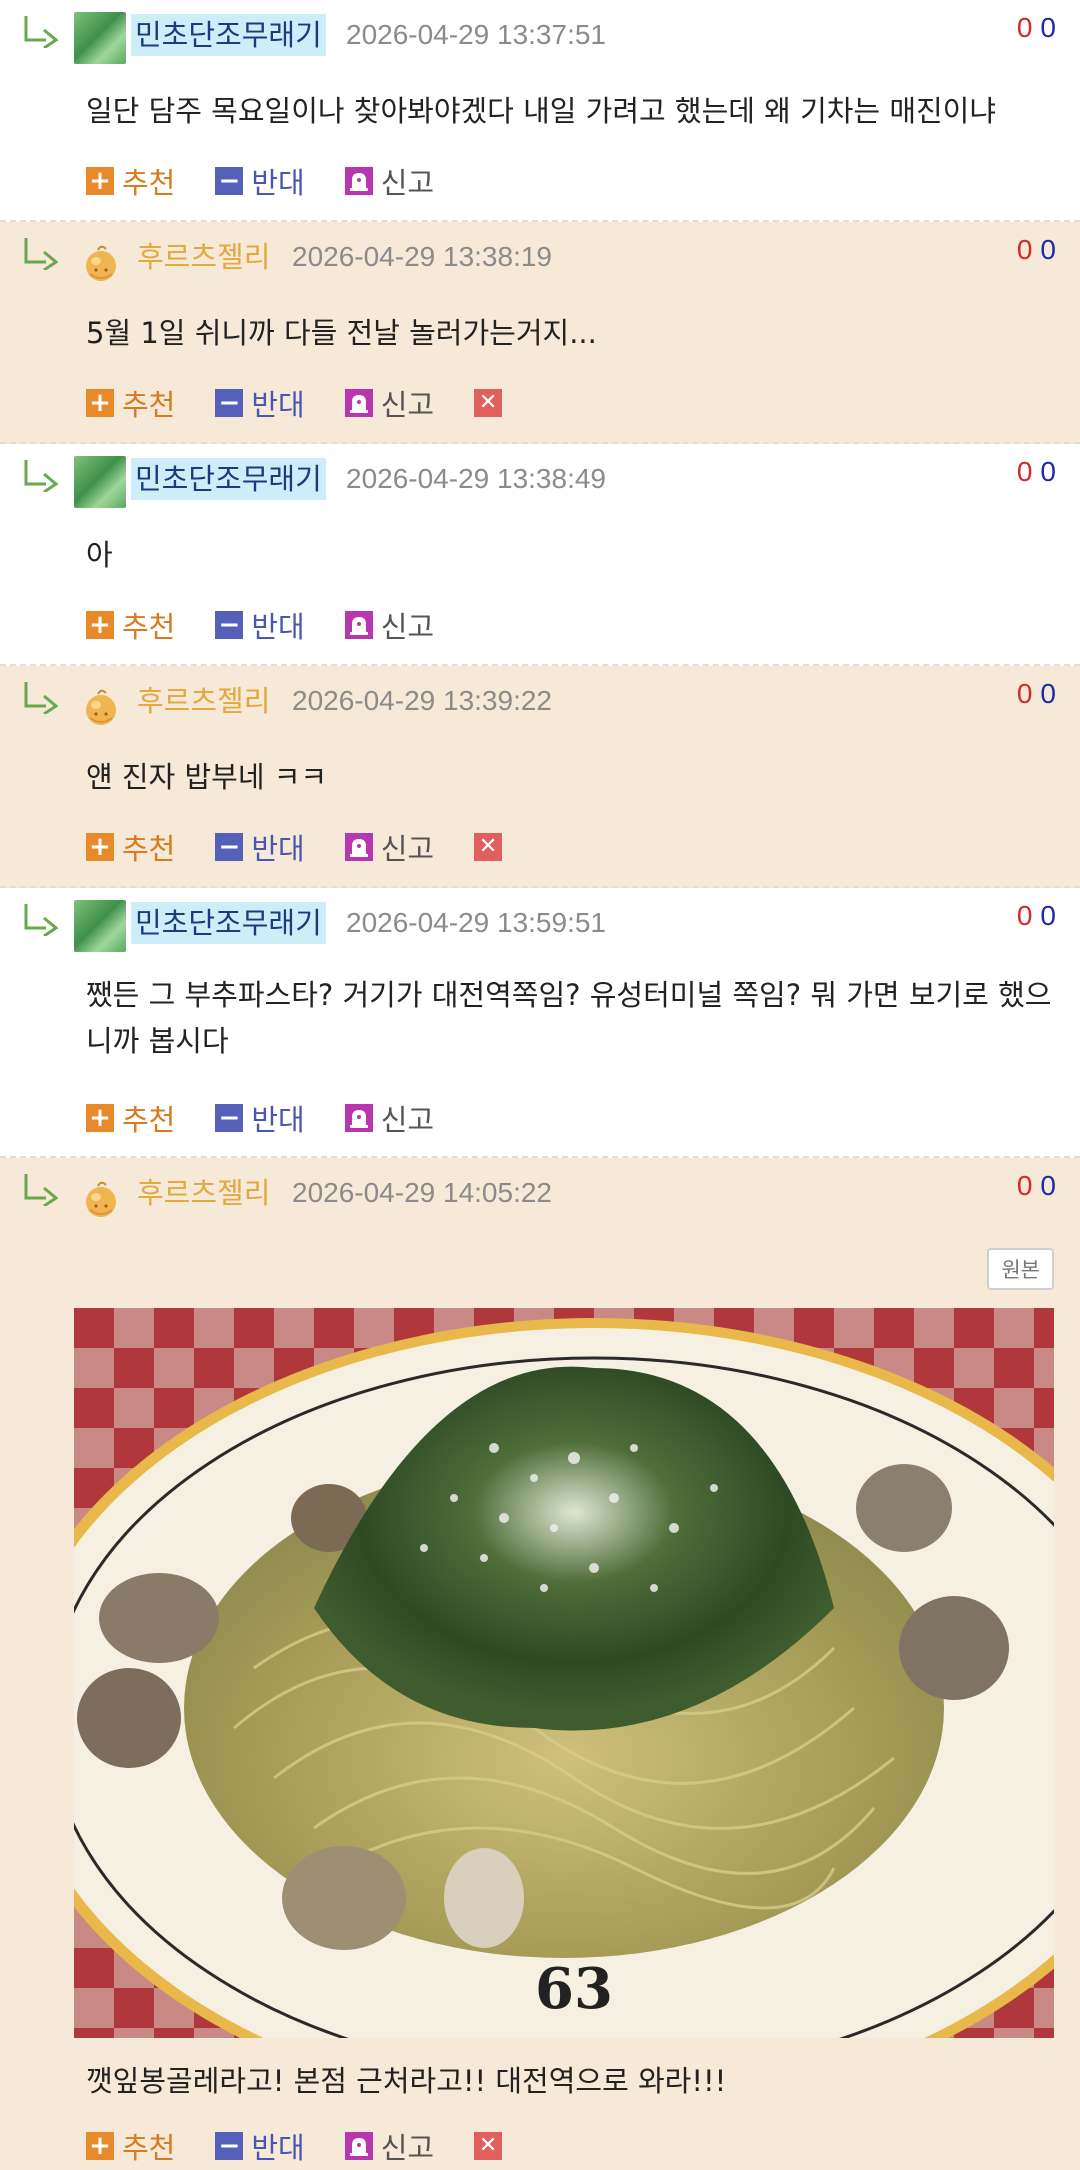 This screenshot has width=1080, height=2170. What do you see at coordinates (422, 1192) in the screenshot?
I see `comment-timestamp: 2026-04-29 14:05:22` at bounding box center [422, 1192].